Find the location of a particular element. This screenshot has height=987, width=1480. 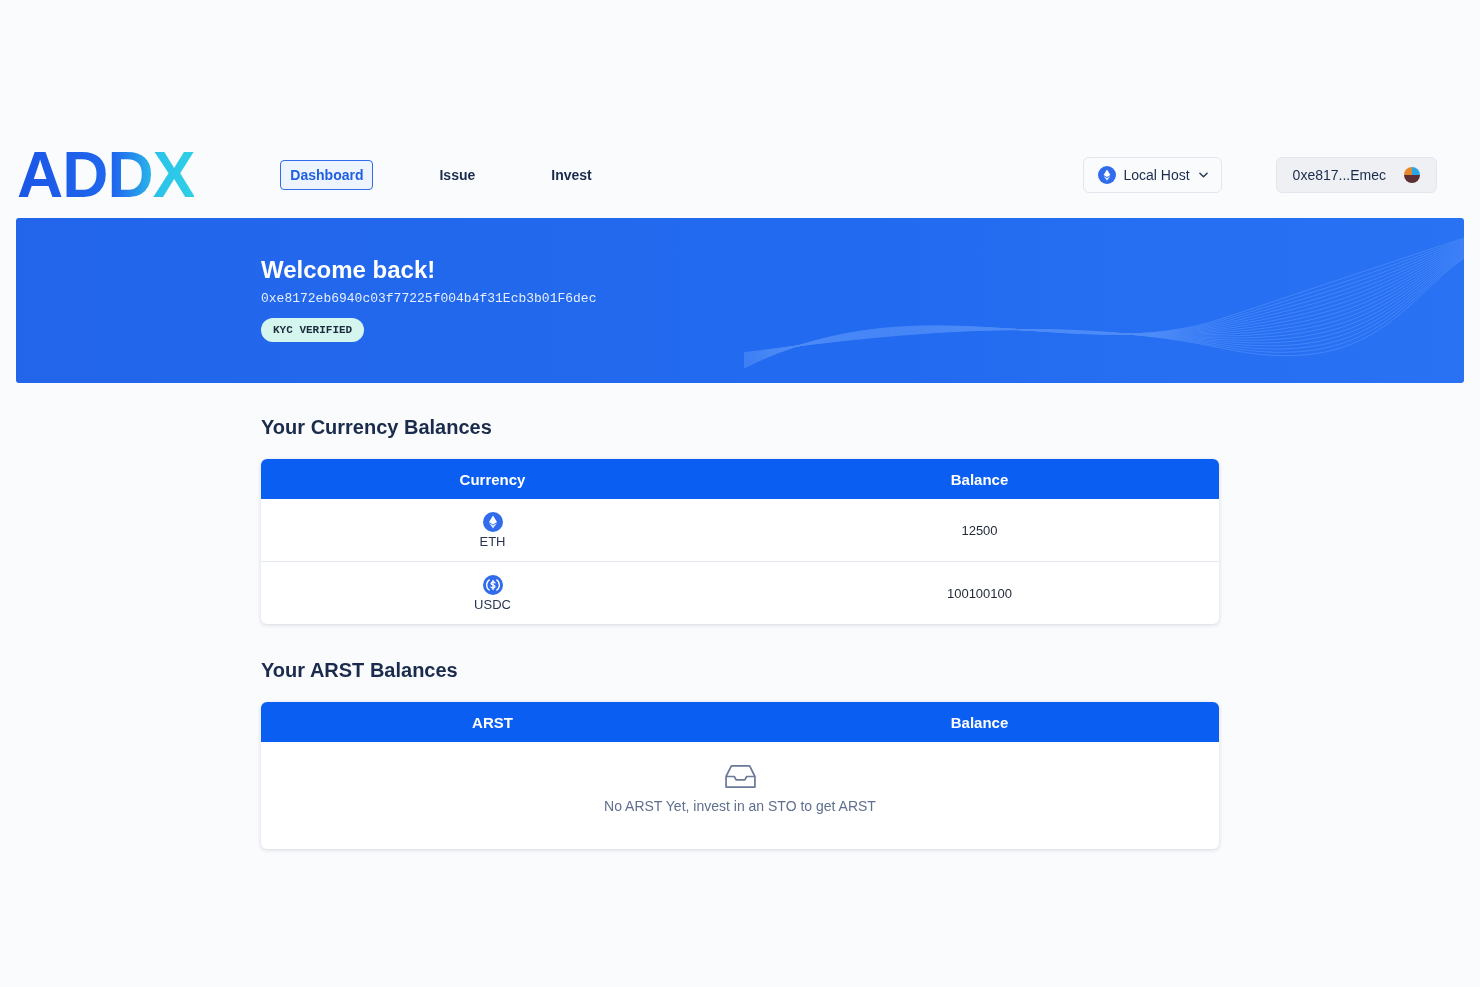

dollar-coin-icon is located at coordinates (492, 584).